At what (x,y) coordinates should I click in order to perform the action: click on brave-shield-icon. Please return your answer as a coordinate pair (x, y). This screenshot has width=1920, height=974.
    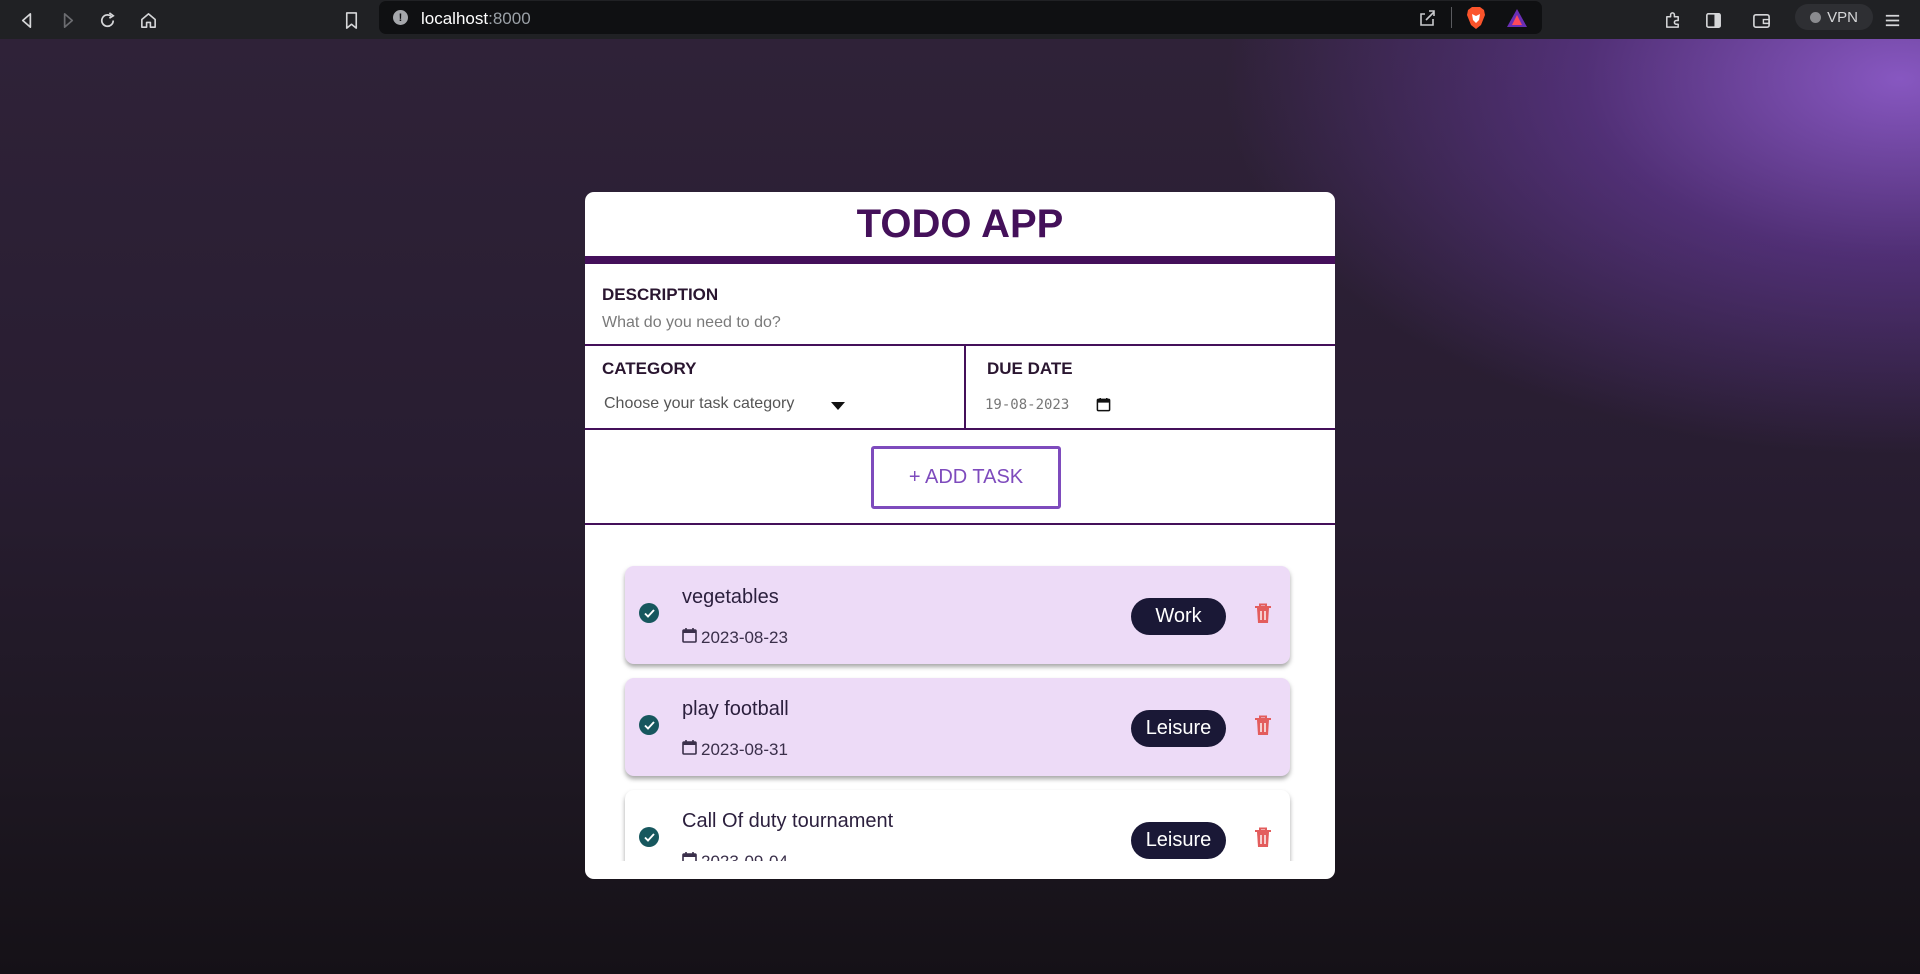
    Looking at the image, I should click on (1476, 20).